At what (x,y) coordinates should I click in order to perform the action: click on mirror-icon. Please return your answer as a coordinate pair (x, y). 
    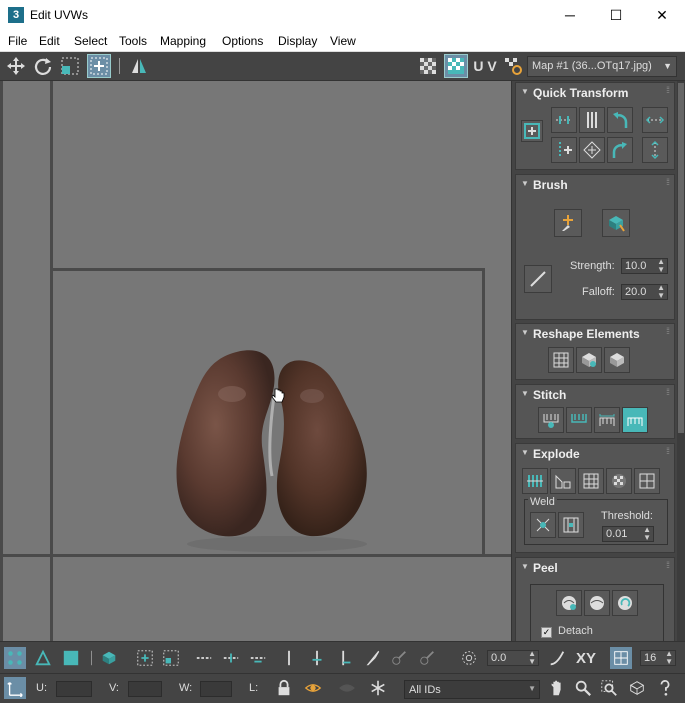
    Looking at the image, I should click on (139, 66).